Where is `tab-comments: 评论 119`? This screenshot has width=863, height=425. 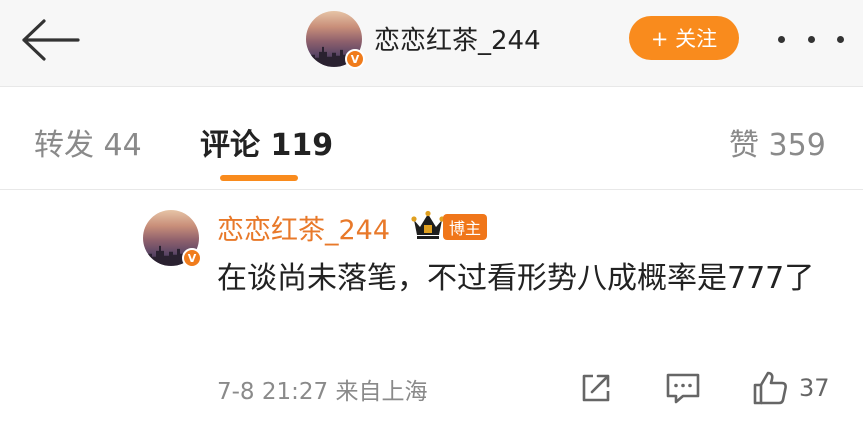 tab-comments: 评论 119 is located at coordinates (266, 142).